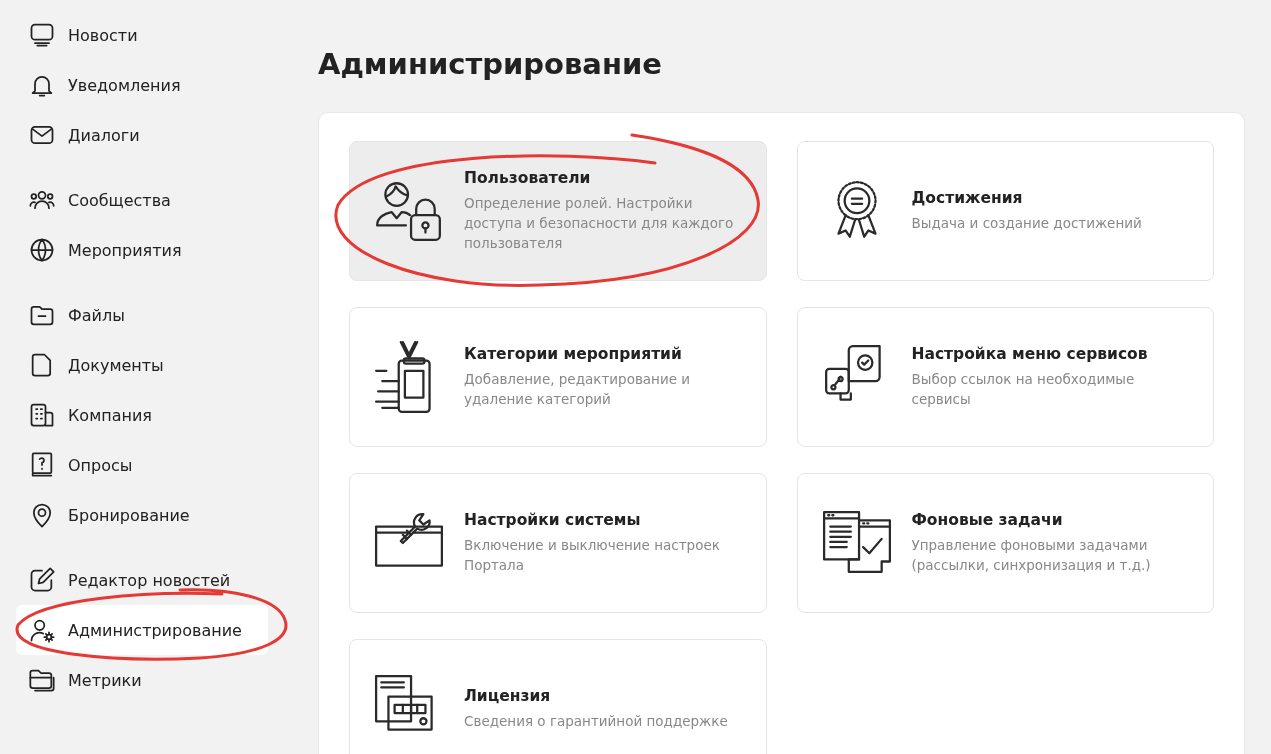 This screenshot has width=1271, height=754. I want to click on admin-card: Лицензия Сведения о гарантийной поддержке, so click(558, 696).